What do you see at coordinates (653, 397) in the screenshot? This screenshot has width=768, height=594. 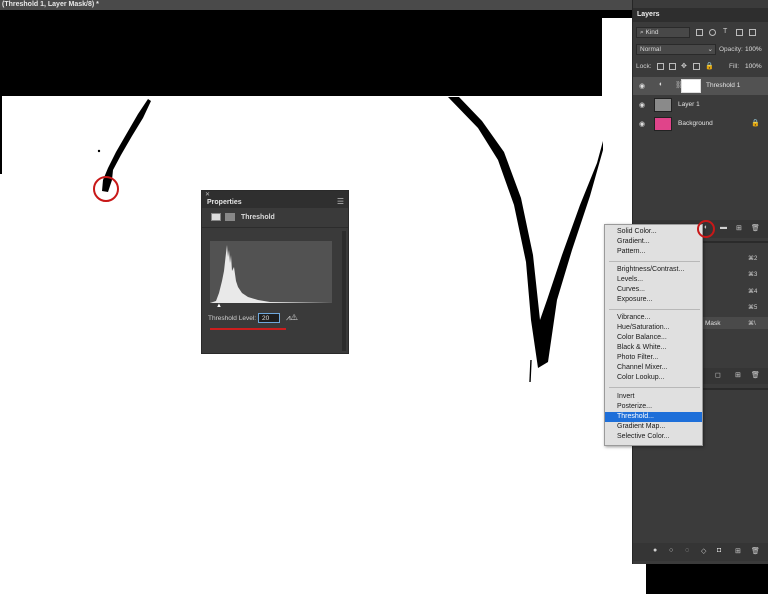 I see `menu-item-invert: Invert` at bounding box center [653, 397].